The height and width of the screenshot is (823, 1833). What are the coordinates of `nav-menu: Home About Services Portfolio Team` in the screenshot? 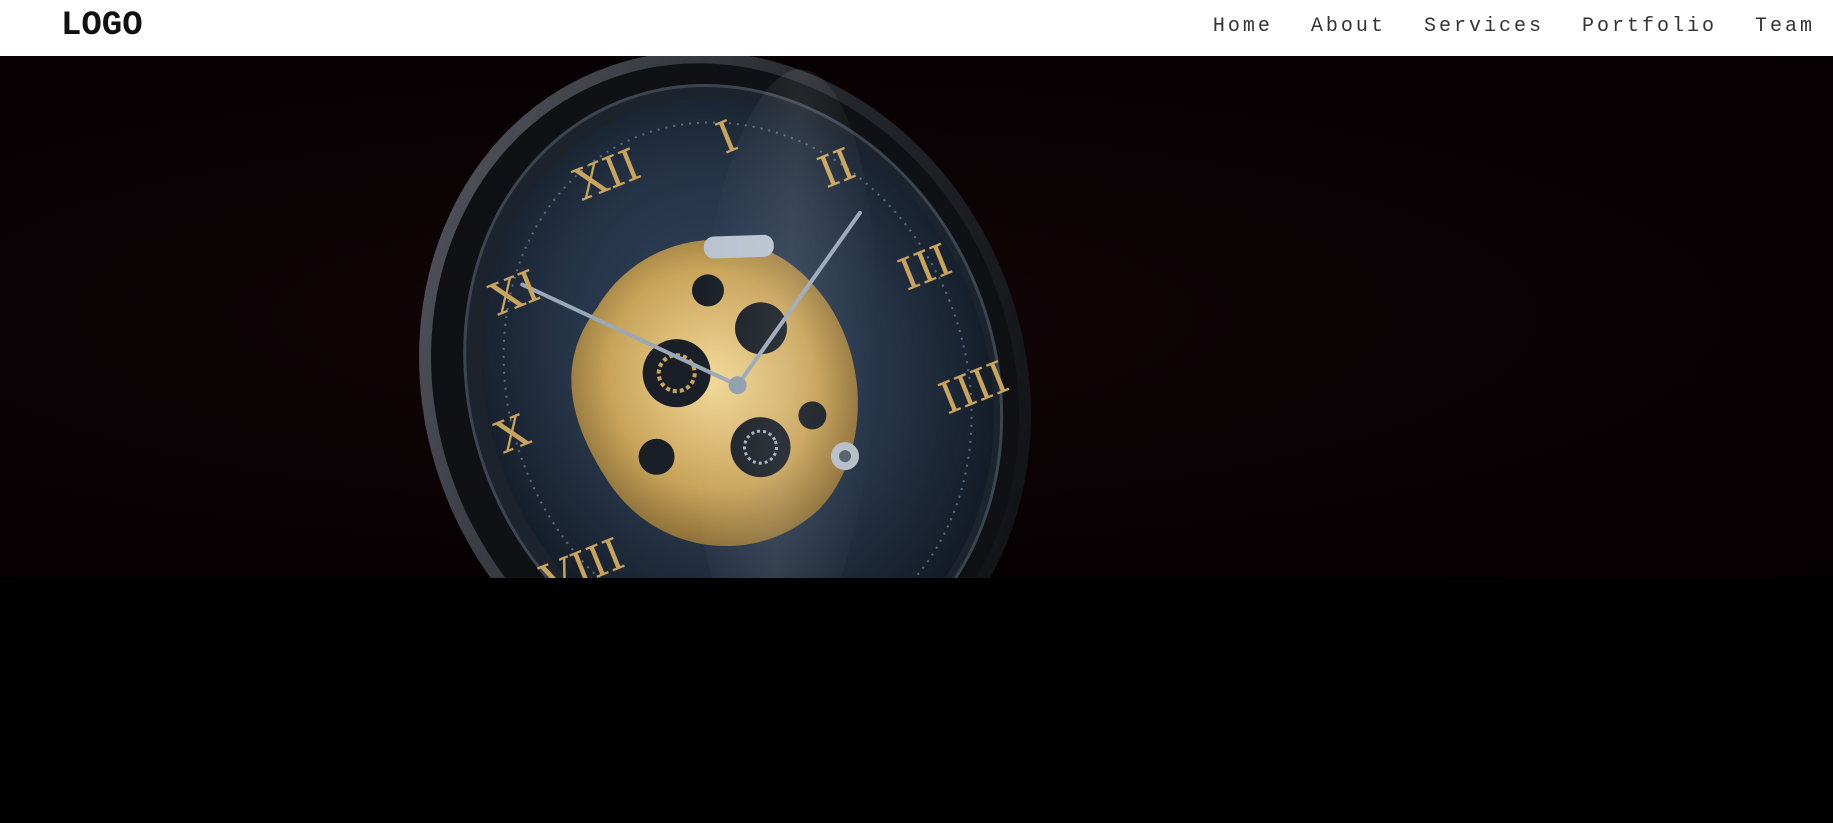 It's located at (1514, 26).